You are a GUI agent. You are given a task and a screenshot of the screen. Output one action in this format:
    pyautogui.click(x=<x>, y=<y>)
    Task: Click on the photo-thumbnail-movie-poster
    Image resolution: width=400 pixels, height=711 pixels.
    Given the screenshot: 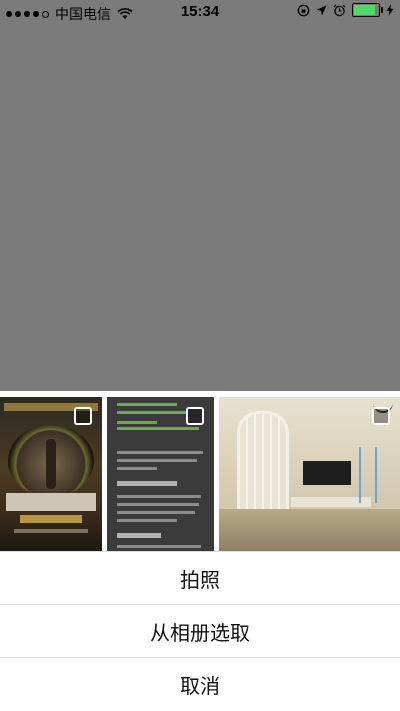 What is the action you would take?
    pyautogui.click(x=51, y=474)
    